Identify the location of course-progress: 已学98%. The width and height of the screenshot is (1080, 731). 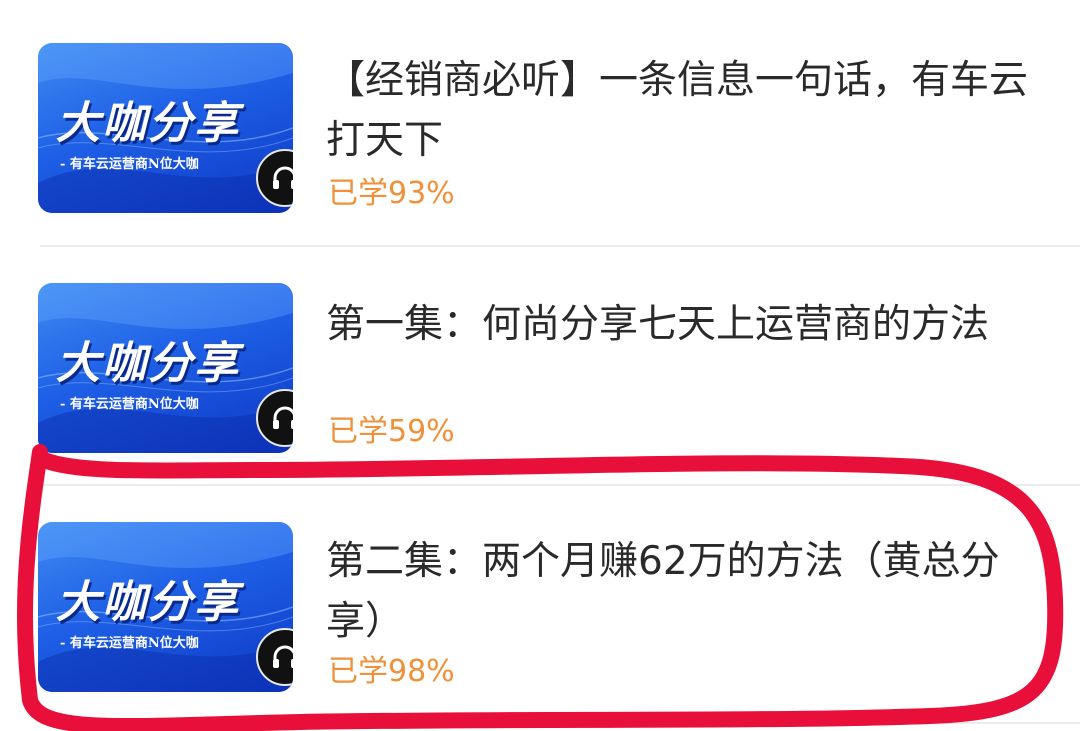
(391, 671).